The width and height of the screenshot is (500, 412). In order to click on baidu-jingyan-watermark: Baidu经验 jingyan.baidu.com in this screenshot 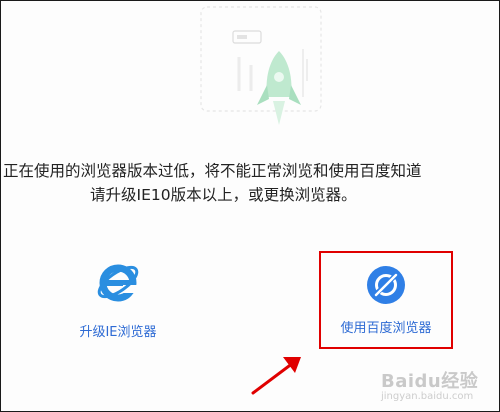, I will do `click(429, 384)`.